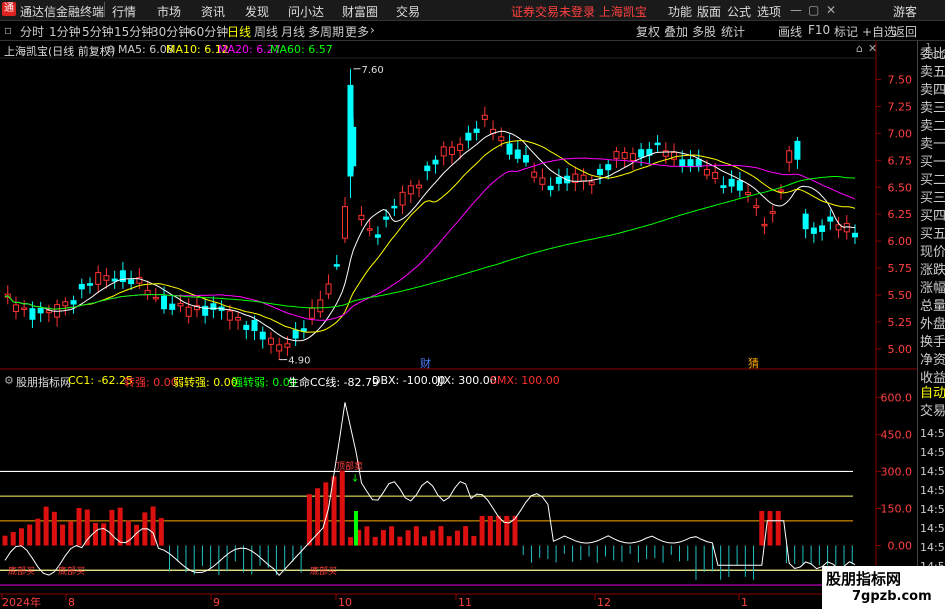 The image size is (945, 609). I want to click on panel-item: 卖二, so click(932, 126).